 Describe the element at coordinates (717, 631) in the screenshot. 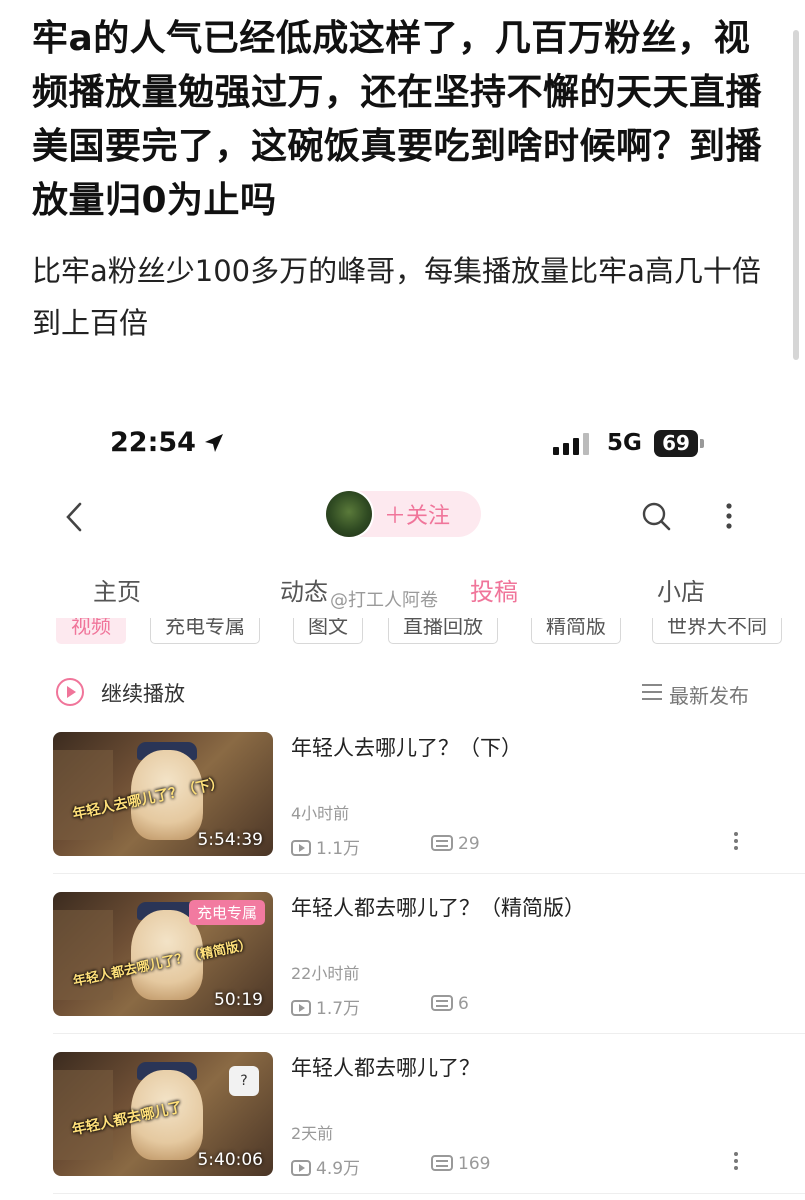

I see `chip-world: 世界大不同` at that location.